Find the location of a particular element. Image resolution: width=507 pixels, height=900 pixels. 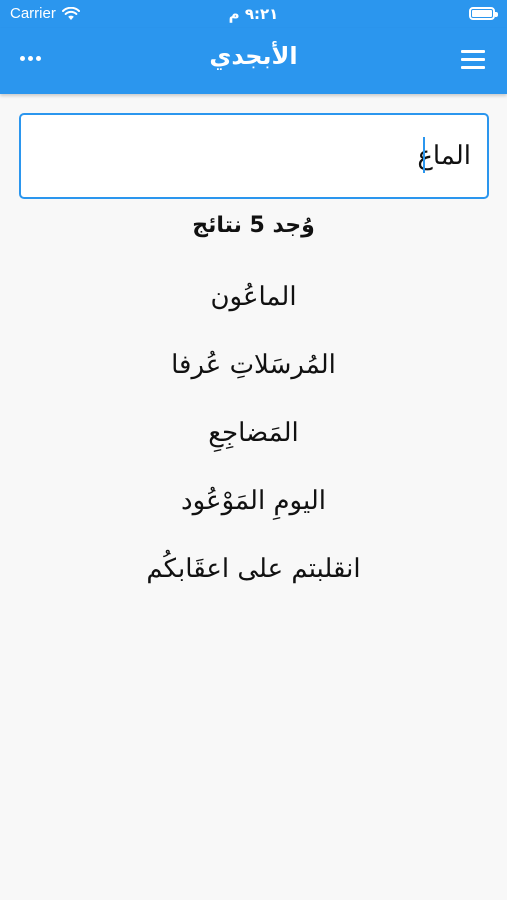

result-item: المَضاجِعِ is located at coordinates (253, 433).